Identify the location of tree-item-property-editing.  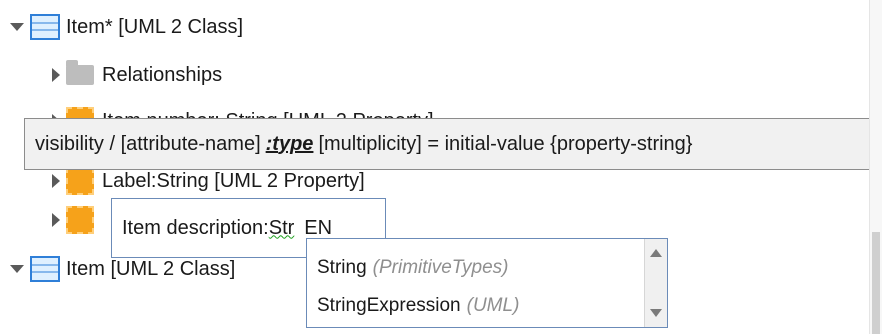
(77, 220).